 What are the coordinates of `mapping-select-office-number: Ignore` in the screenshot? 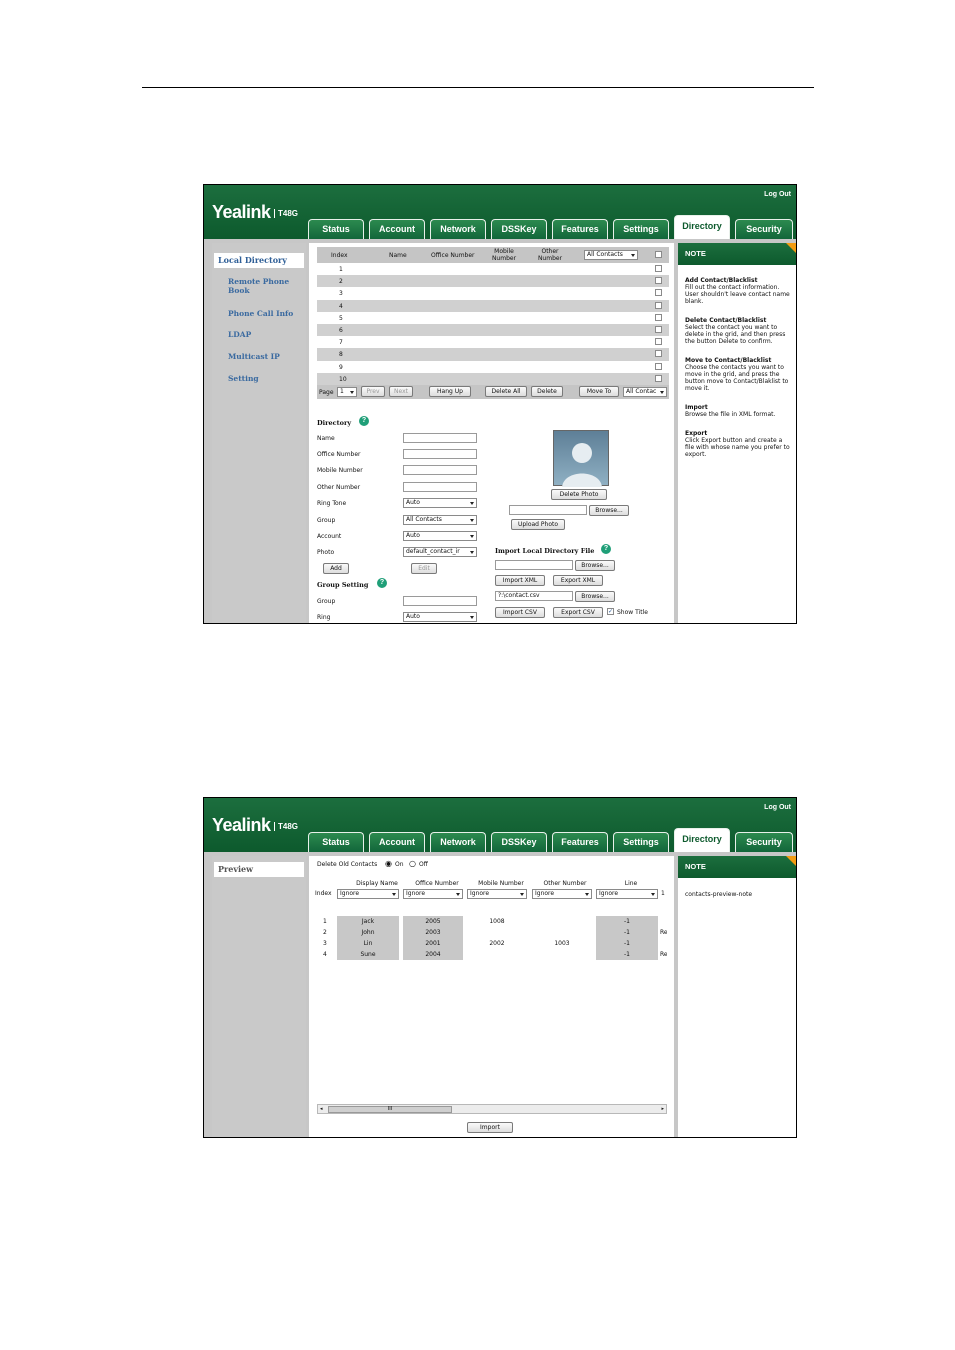 It's located at (433, 894).